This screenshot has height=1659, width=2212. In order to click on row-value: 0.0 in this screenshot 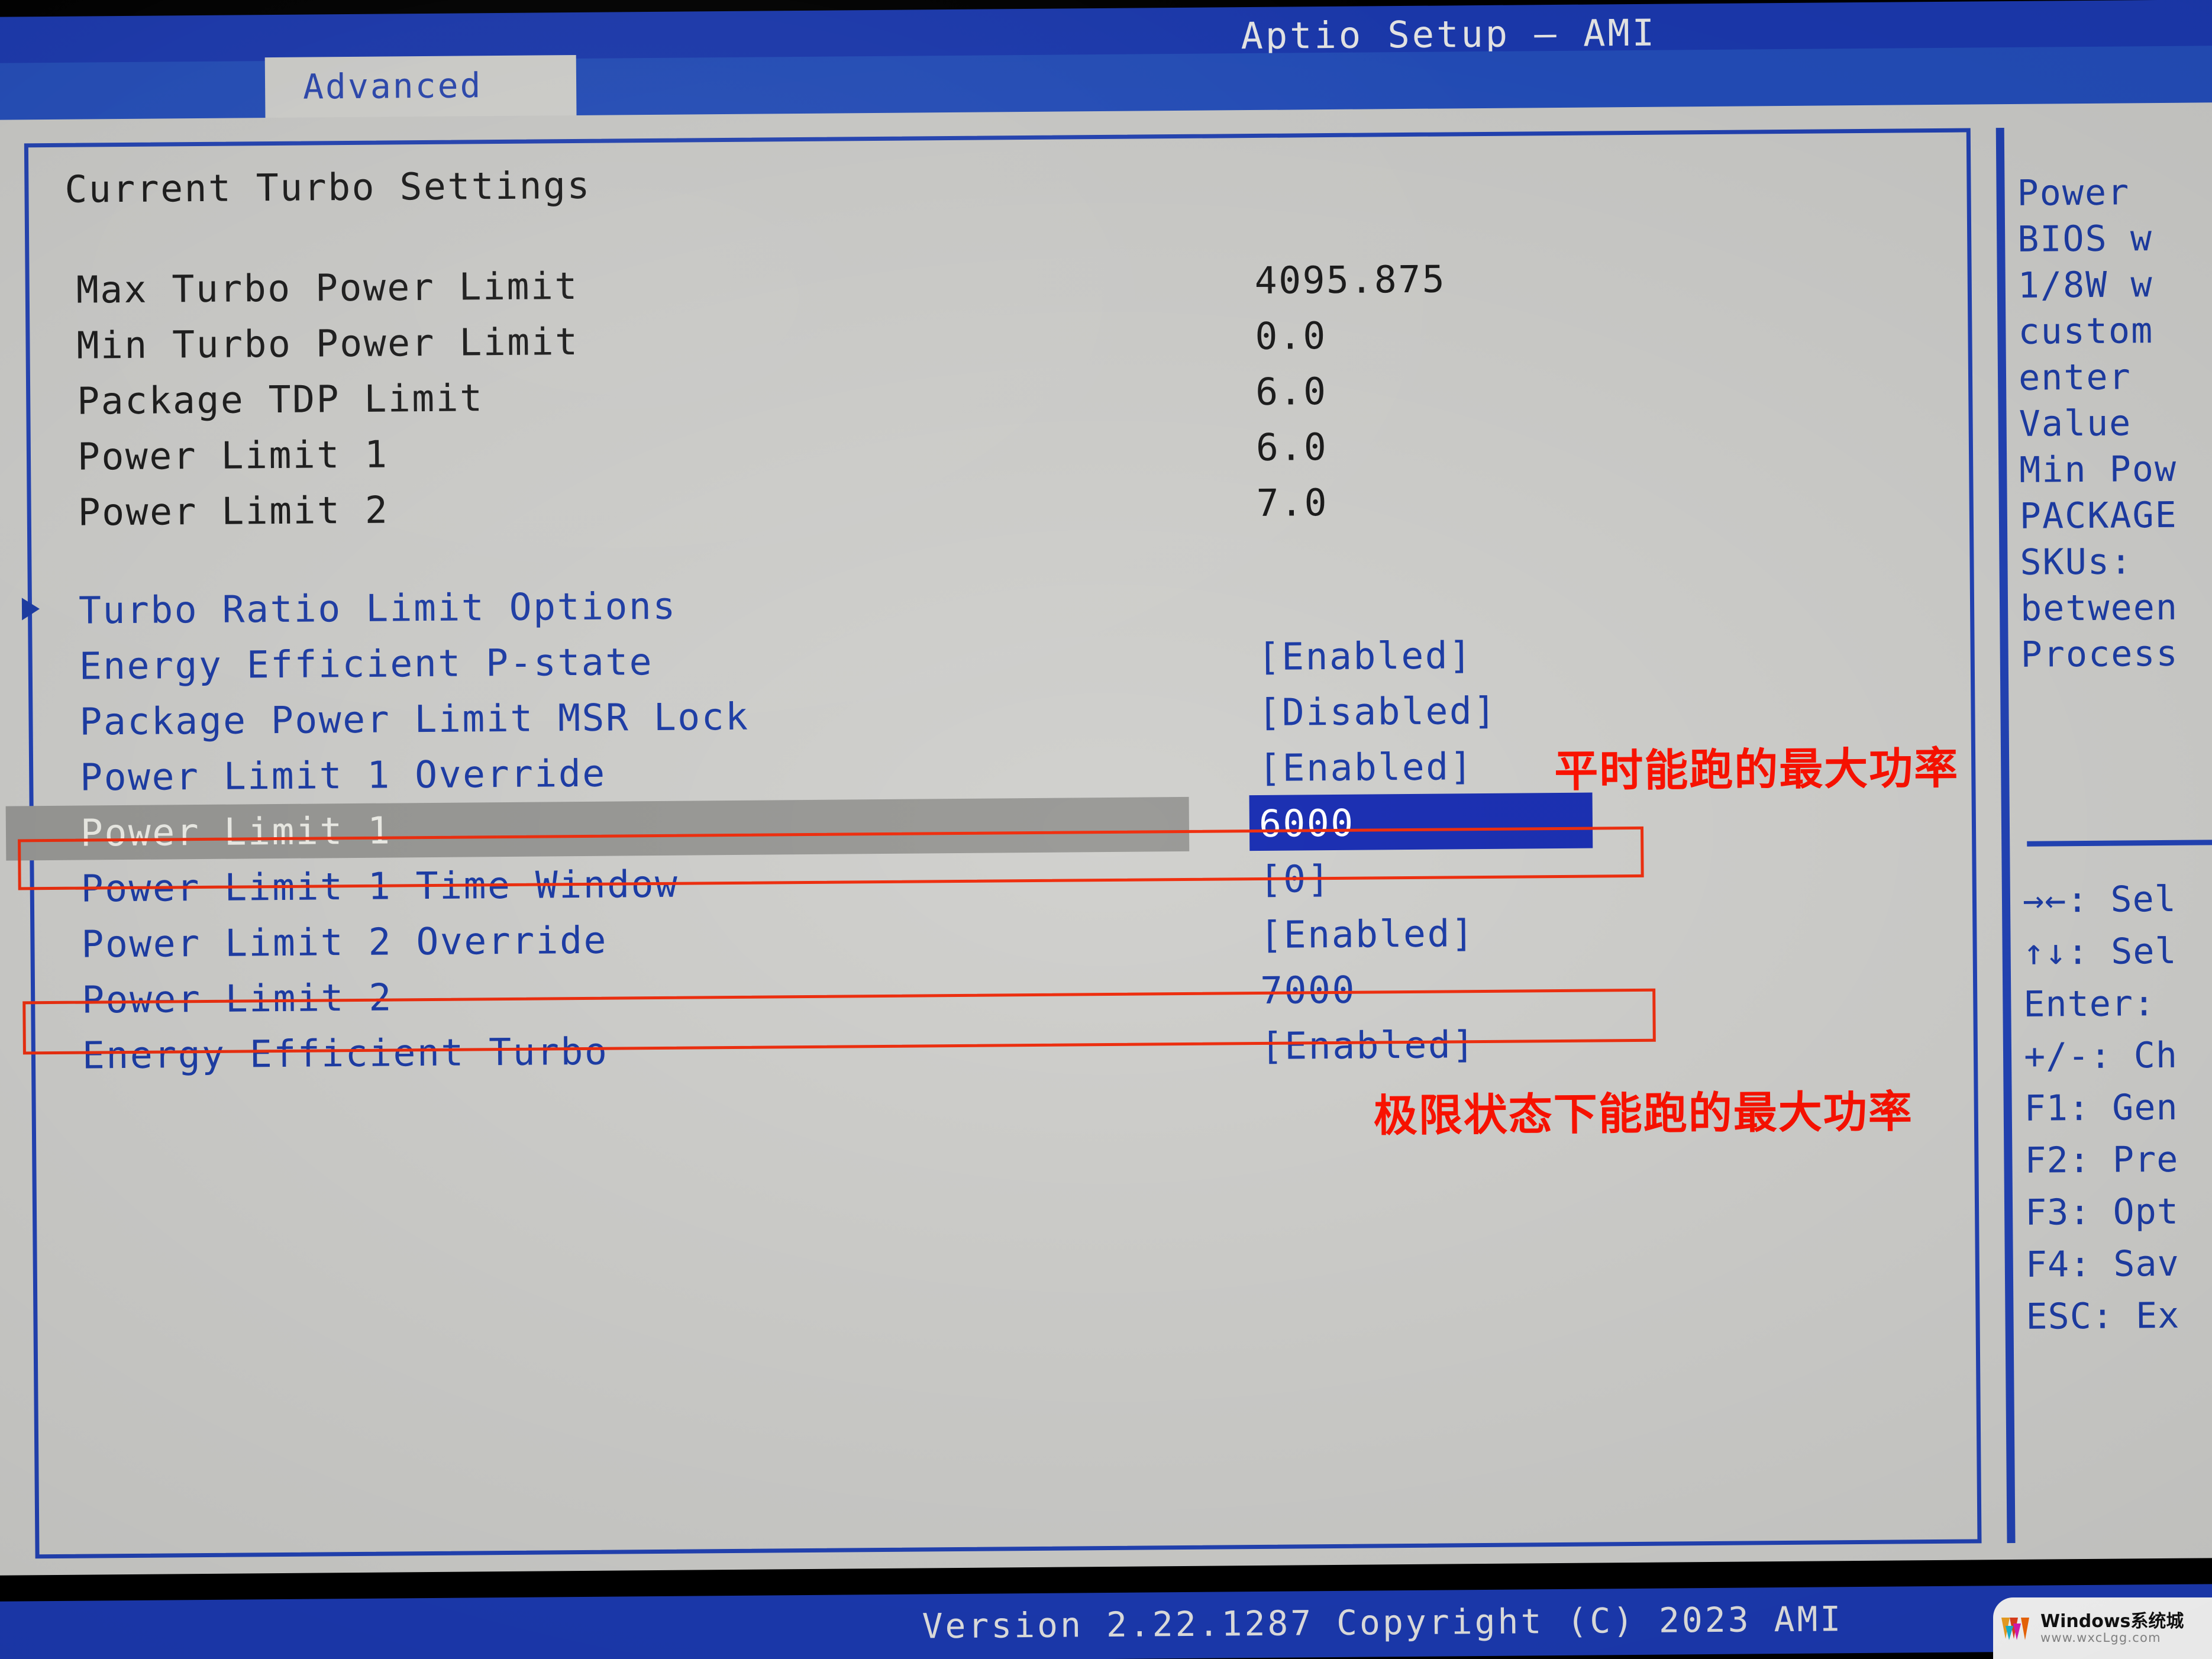, I will do `click(1291, 336)`.